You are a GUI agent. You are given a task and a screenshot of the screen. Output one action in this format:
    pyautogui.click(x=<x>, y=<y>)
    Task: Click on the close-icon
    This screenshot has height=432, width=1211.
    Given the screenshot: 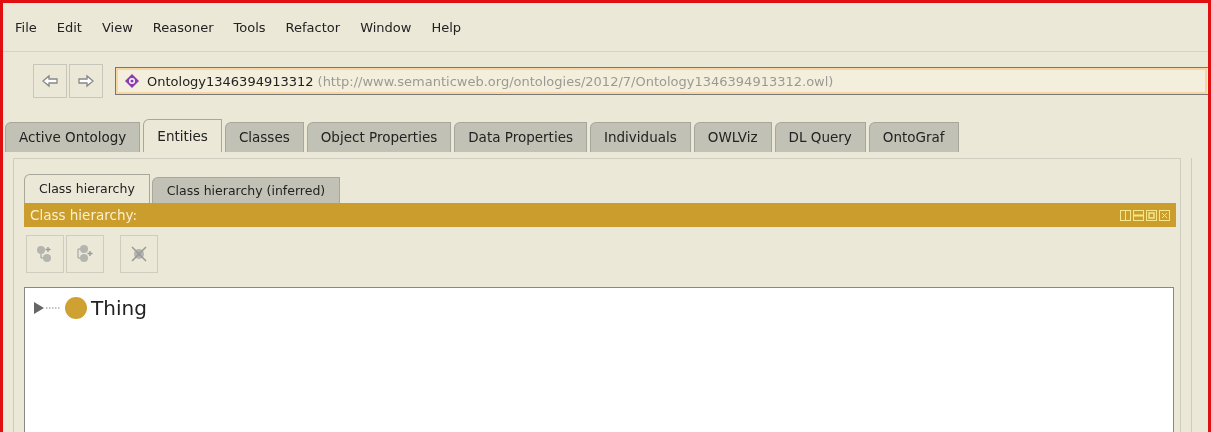 What is the action you would take?
    pyautogui.click(x=1164, y=215)
    